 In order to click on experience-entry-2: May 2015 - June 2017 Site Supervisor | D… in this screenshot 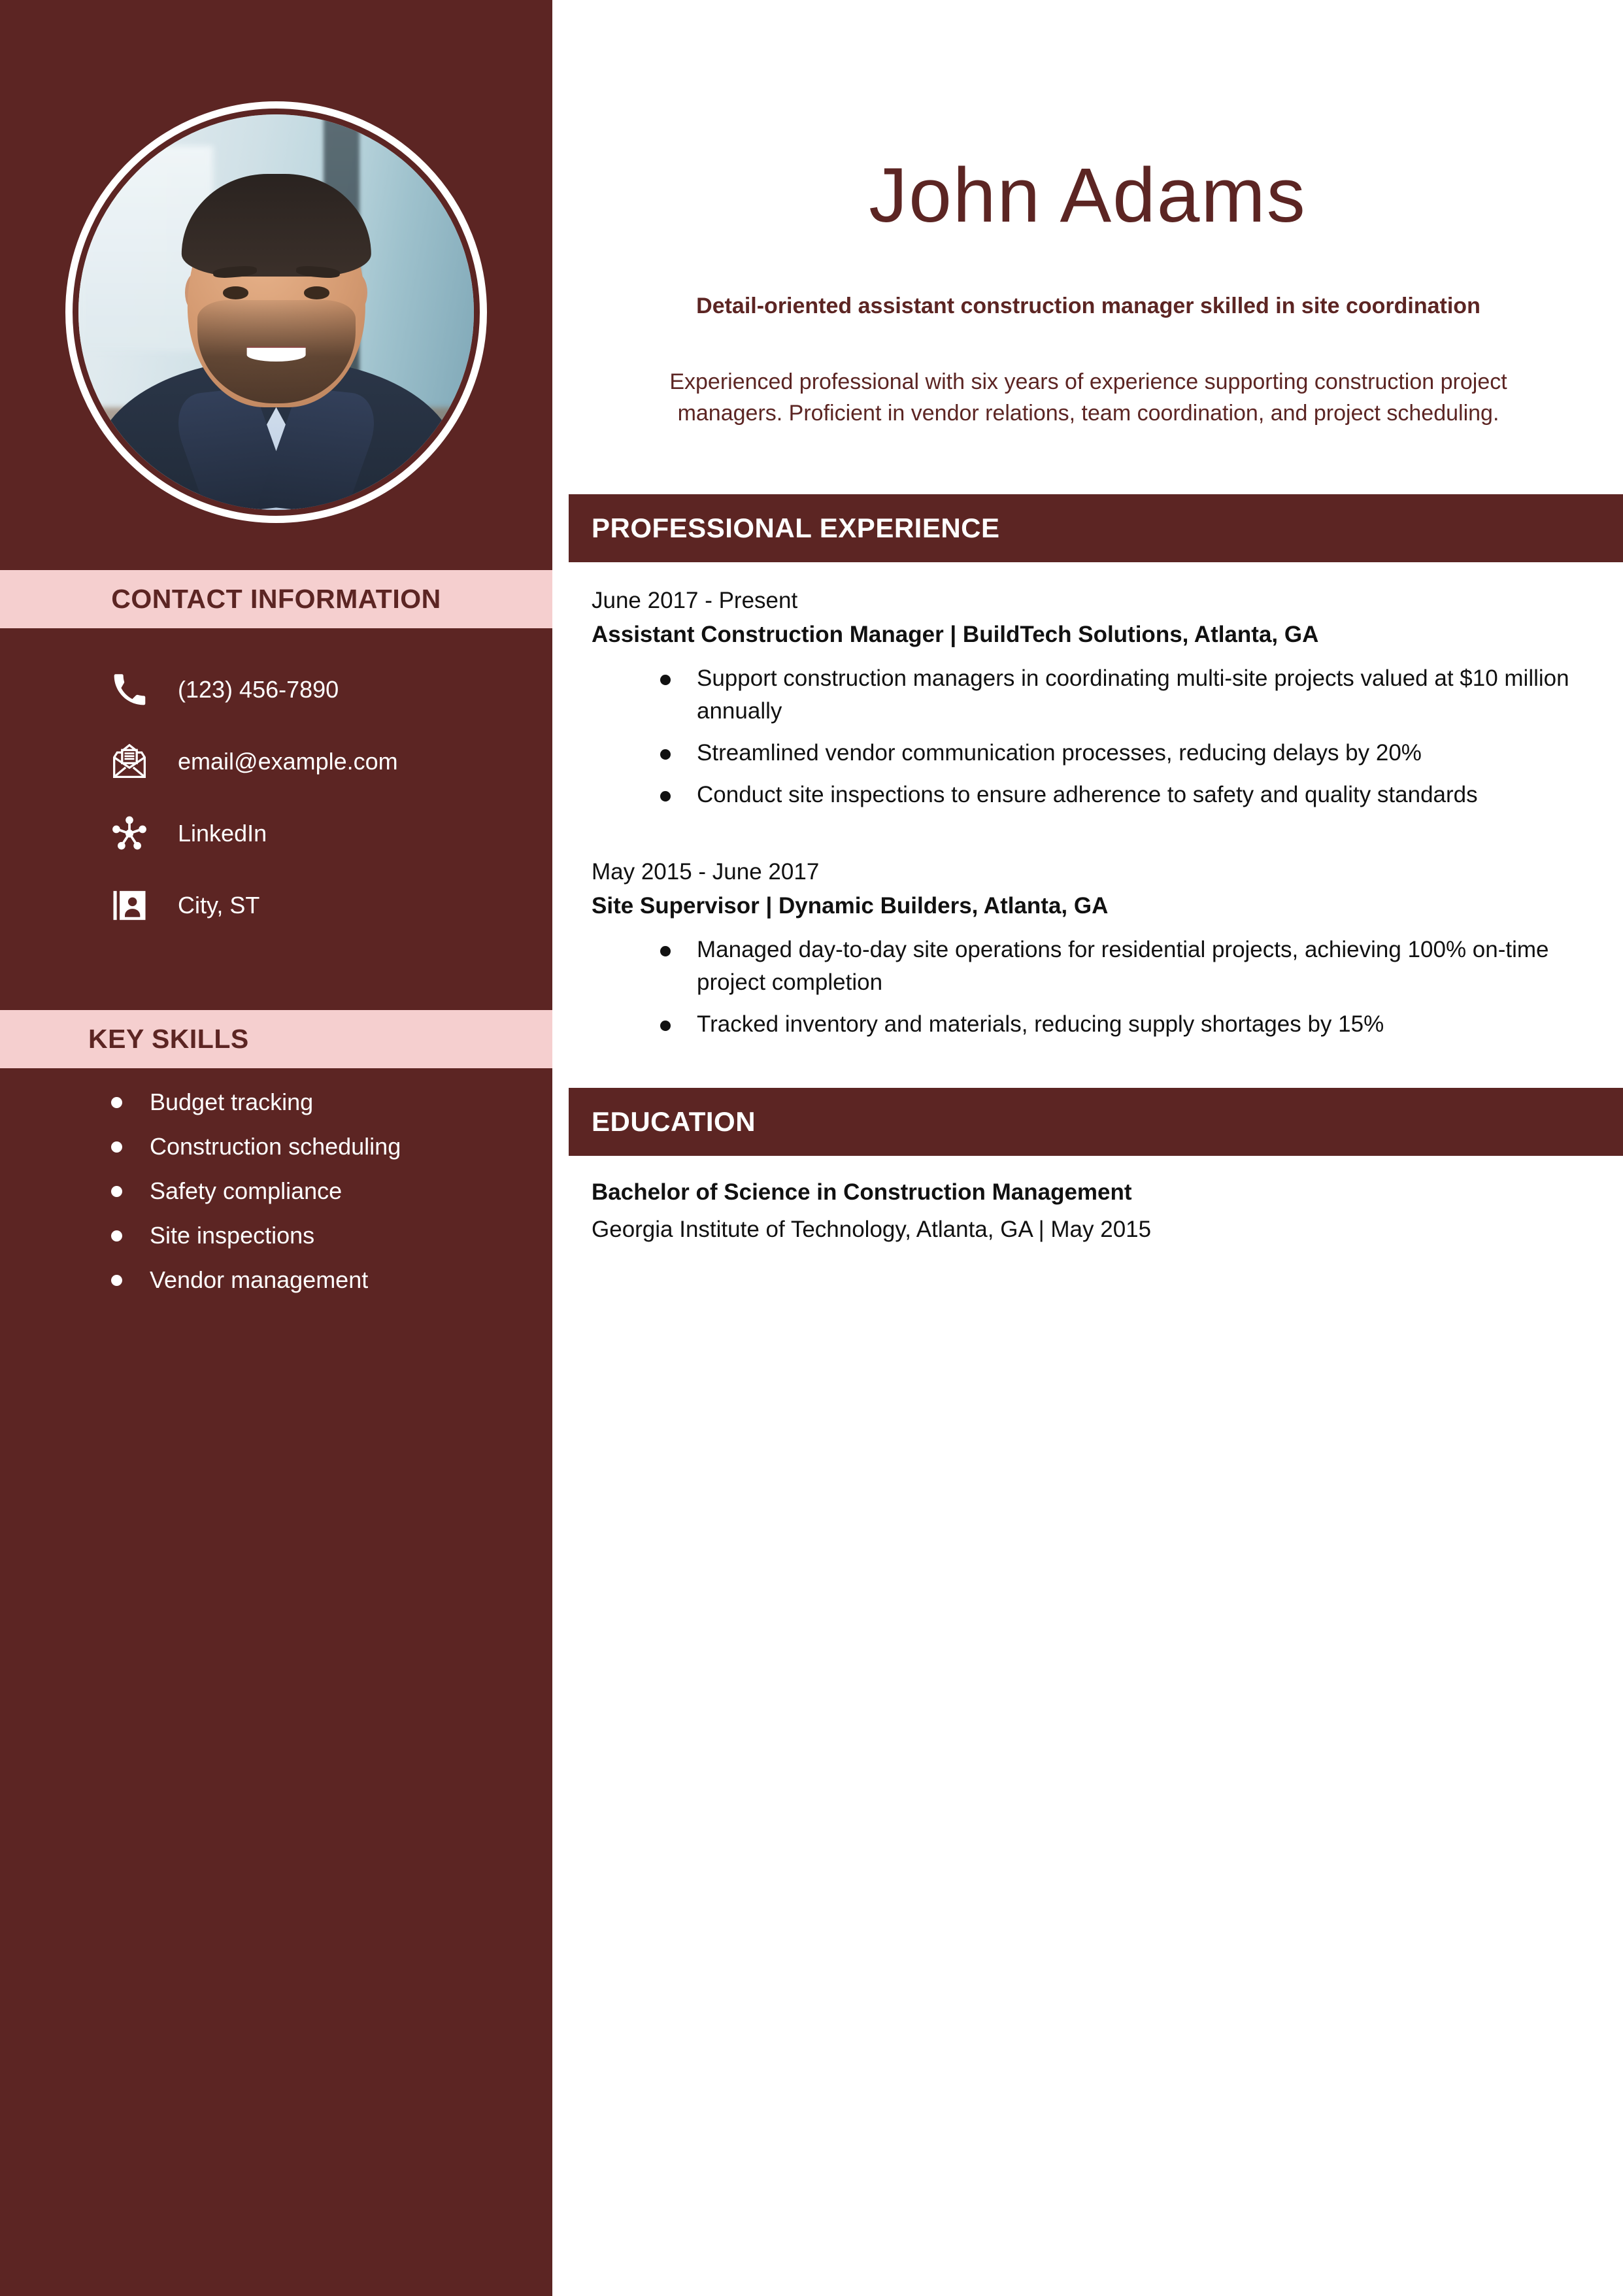, I will do `click(1088, 953)`.